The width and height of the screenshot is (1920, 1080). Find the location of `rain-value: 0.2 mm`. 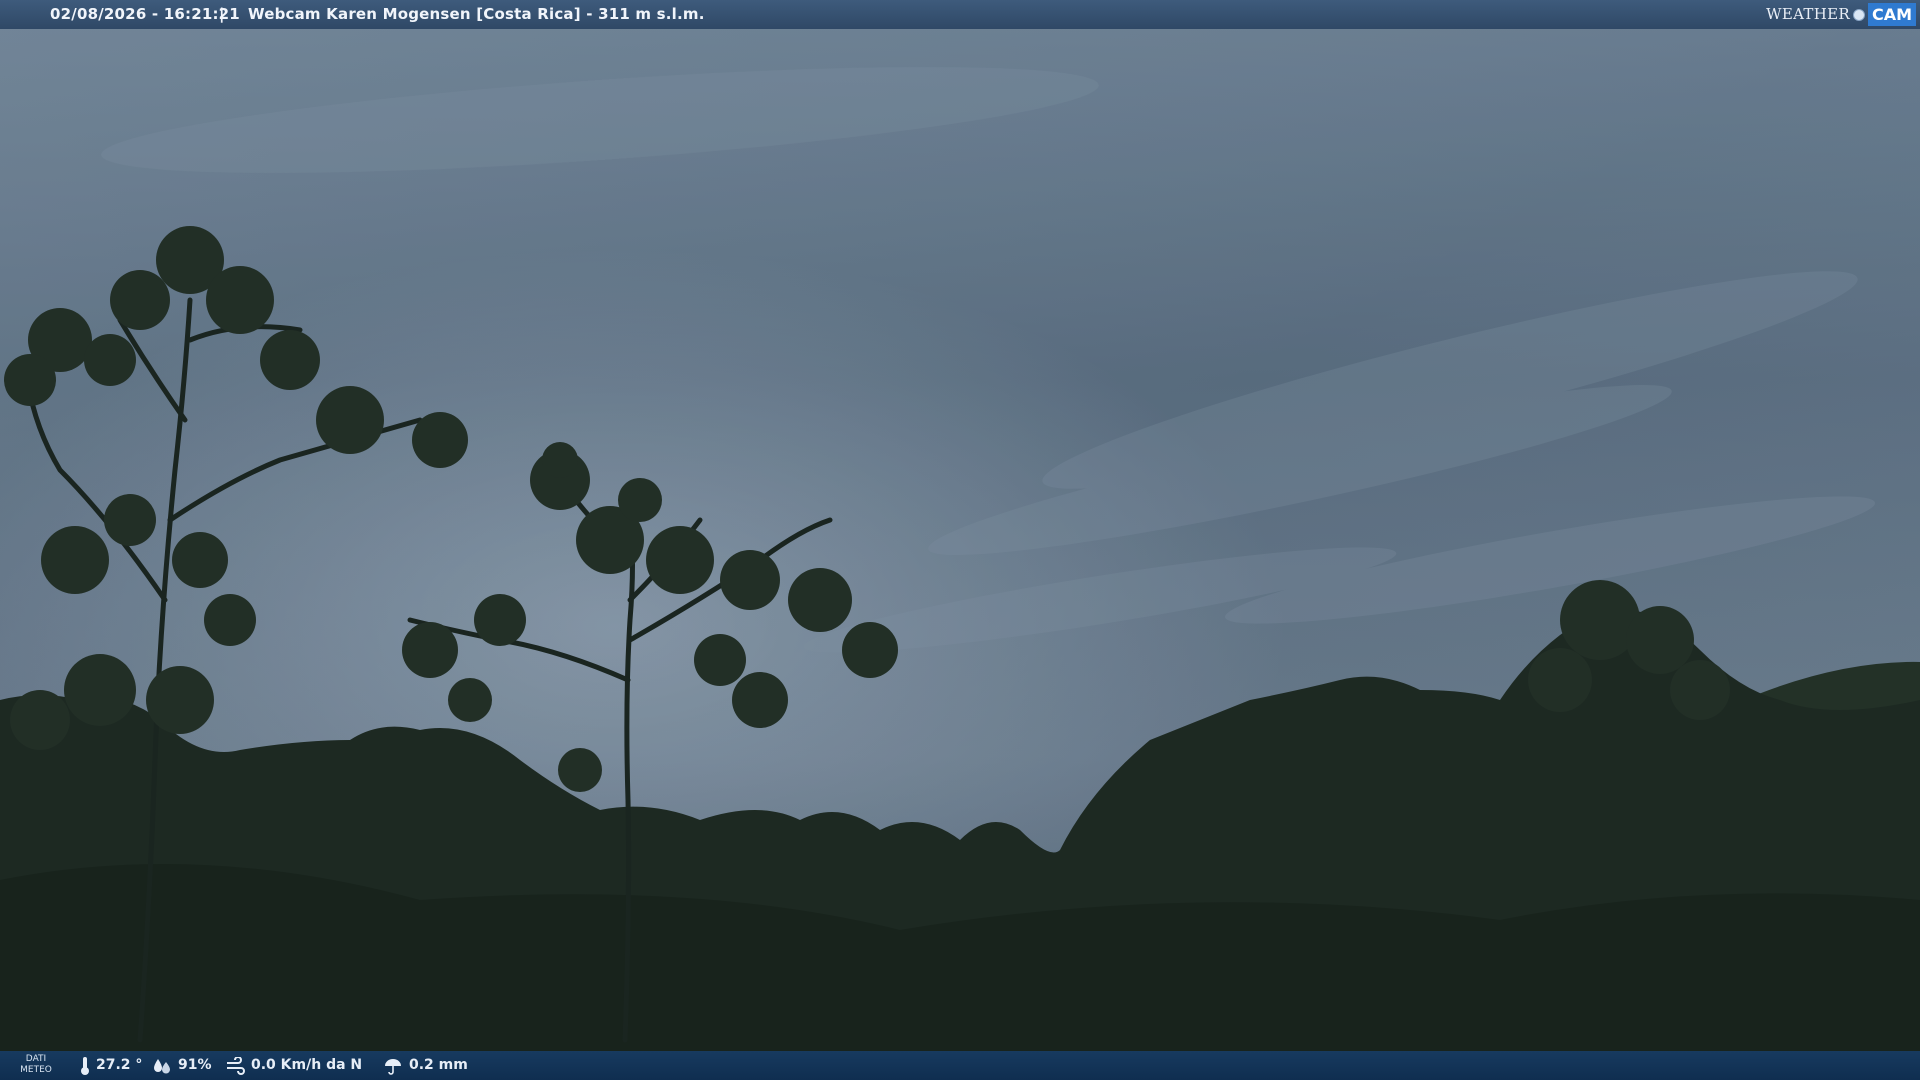

rain-value: 0.2 mm is located at coordinates (438, 1065).